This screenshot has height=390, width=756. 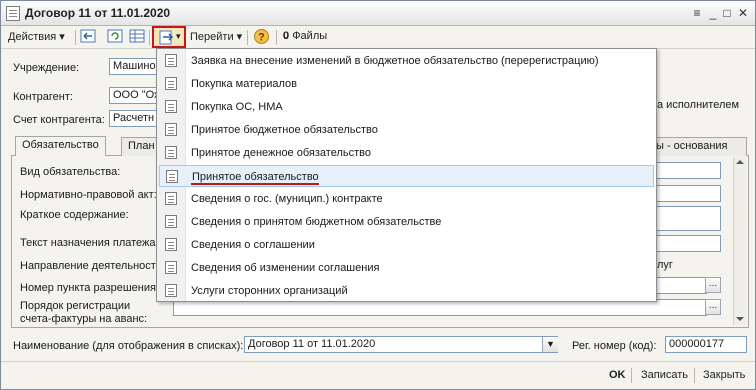 I want to click on obligation-type-label: Вид обязательства:, so click(x=70, y=172).